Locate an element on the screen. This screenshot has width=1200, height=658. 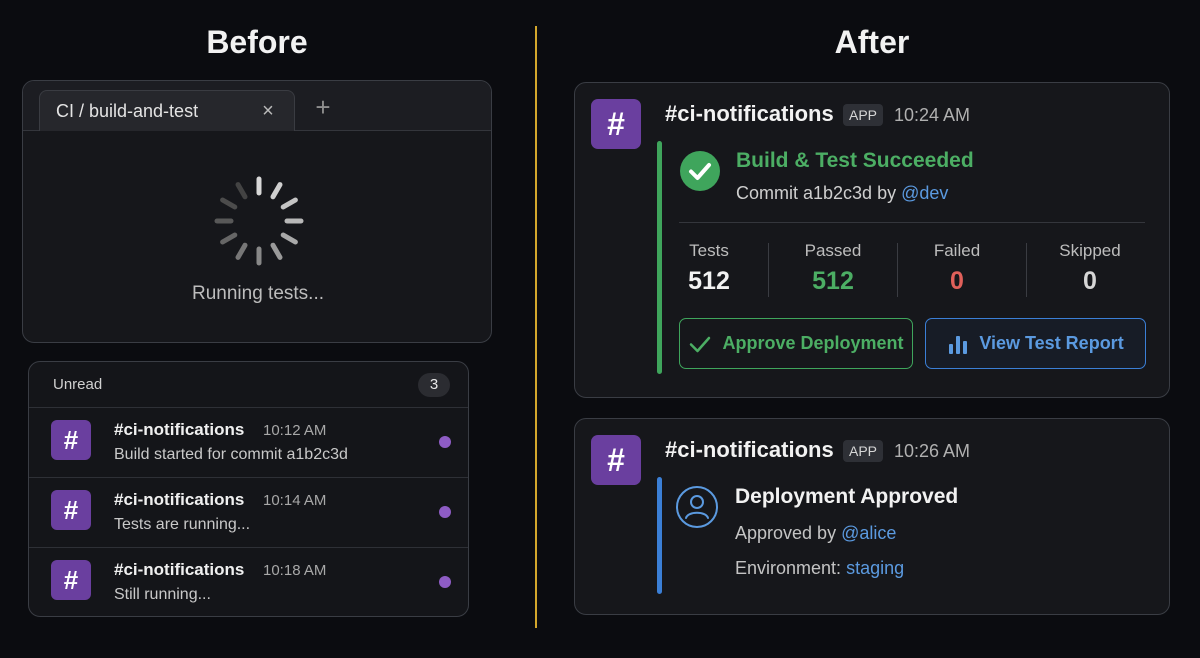
loading-spinner-icon is located at coordinates (259, 221).